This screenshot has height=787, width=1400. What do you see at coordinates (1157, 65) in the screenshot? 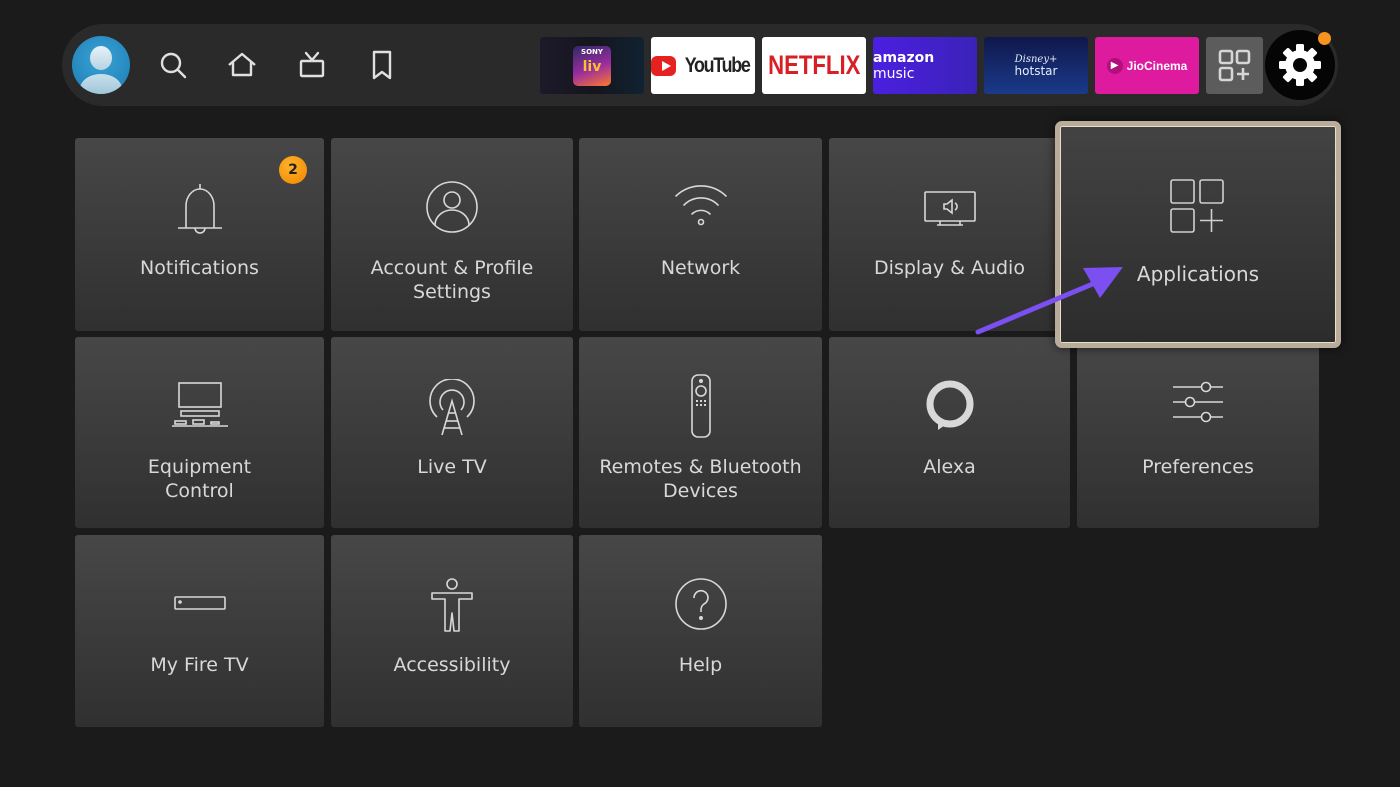
I see `jiocinema-label: JioCinema` at bounding box center [1157, 65].